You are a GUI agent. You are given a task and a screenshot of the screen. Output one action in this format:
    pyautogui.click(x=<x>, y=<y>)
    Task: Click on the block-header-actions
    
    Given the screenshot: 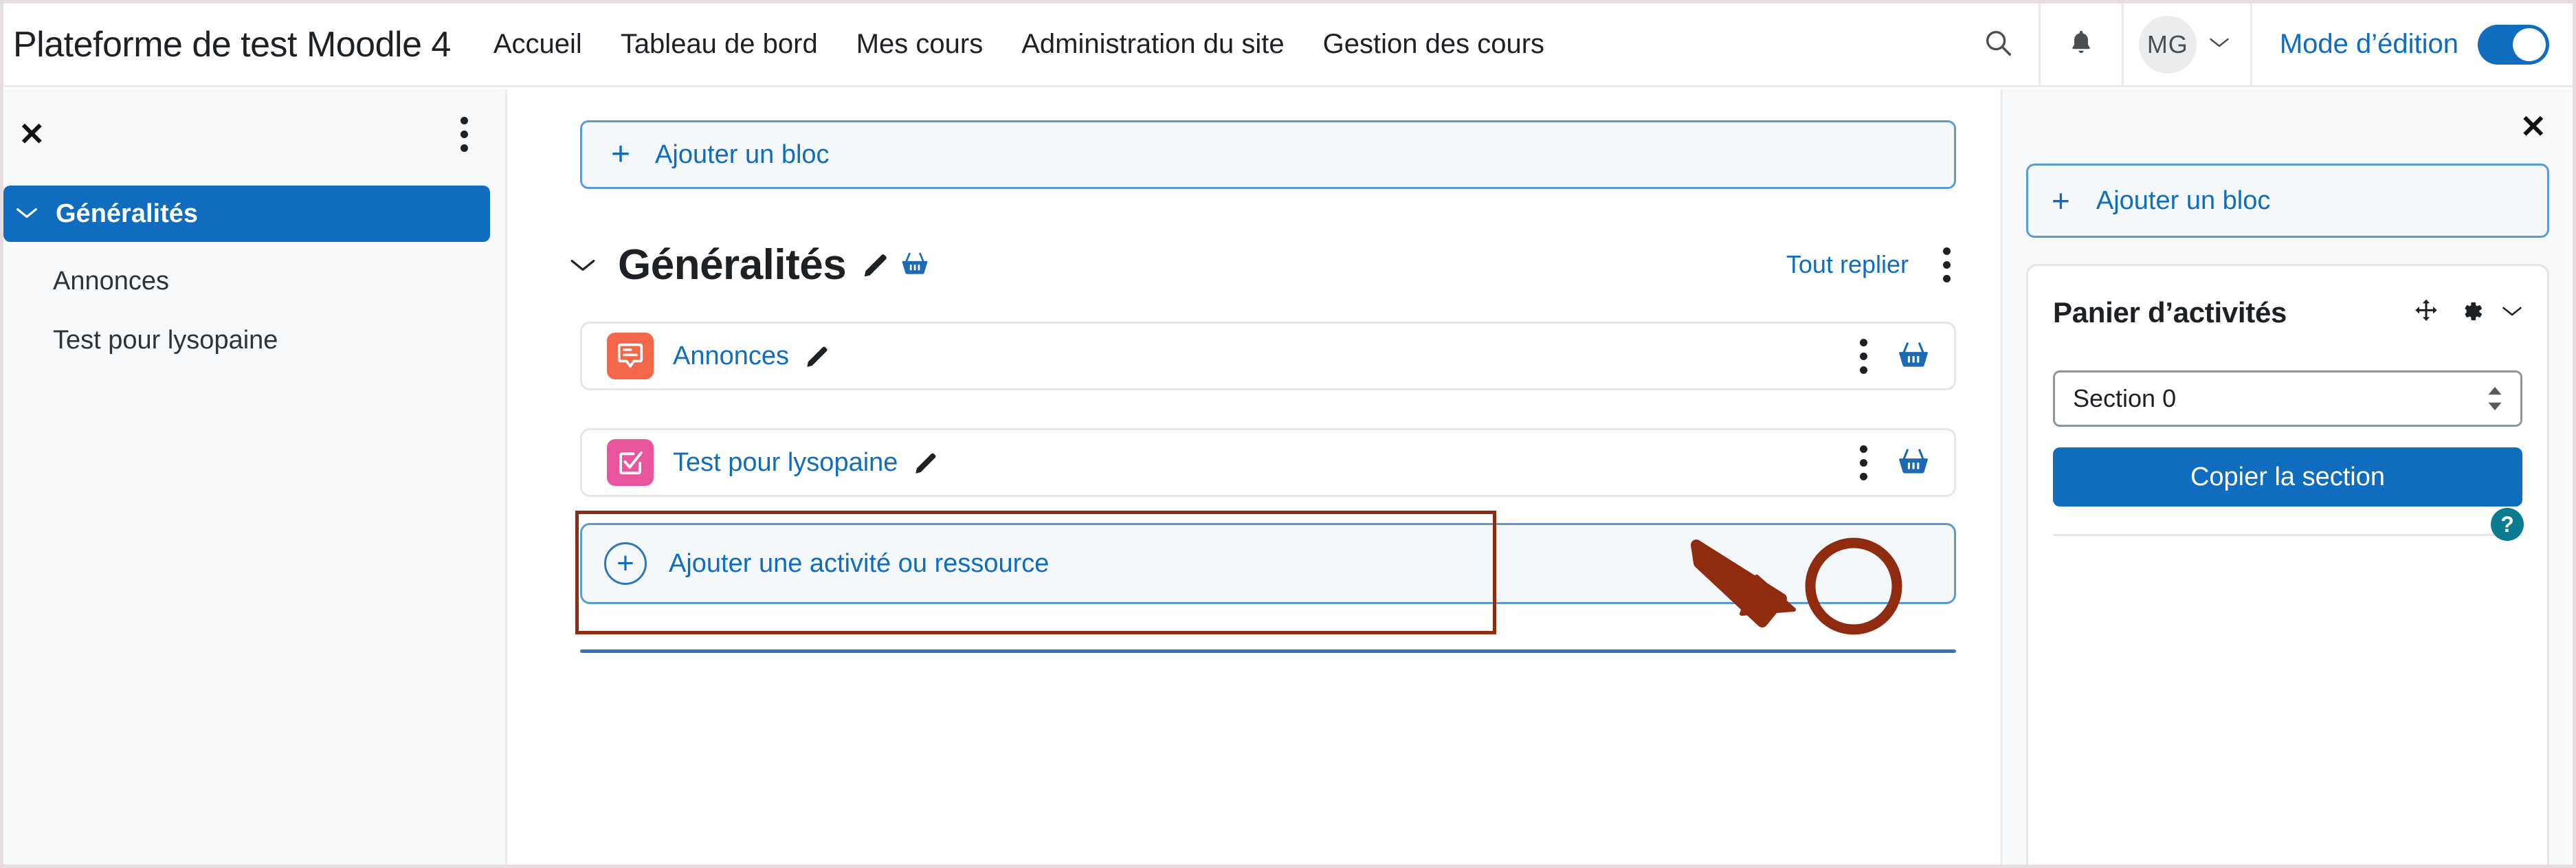 What is the action you would take?
    pyautogui.click(x=2467, y=313)
    